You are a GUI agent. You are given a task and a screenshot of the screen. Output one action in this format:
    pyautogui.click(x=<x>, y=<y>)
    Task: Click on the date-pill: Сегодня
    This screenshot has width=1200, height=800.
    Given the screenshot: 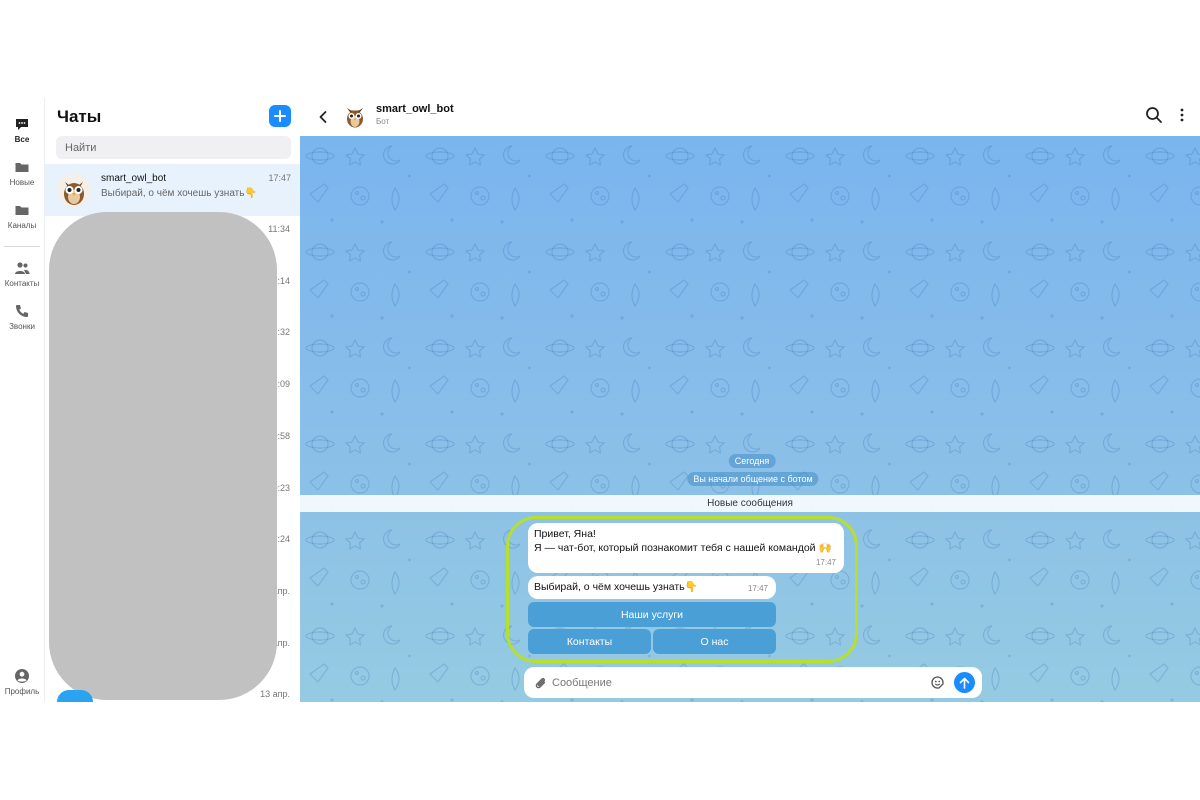 What is the action you would take?
    pyautogui.click(x=752, y=461)
    